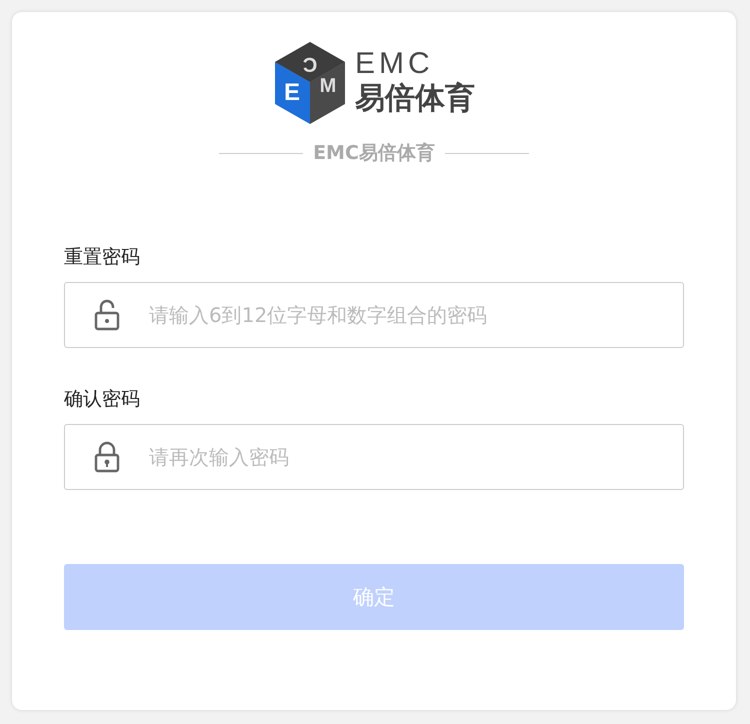 The image size is (750, 724). I want to click on field-label: 重置密码, so click(102, 257).